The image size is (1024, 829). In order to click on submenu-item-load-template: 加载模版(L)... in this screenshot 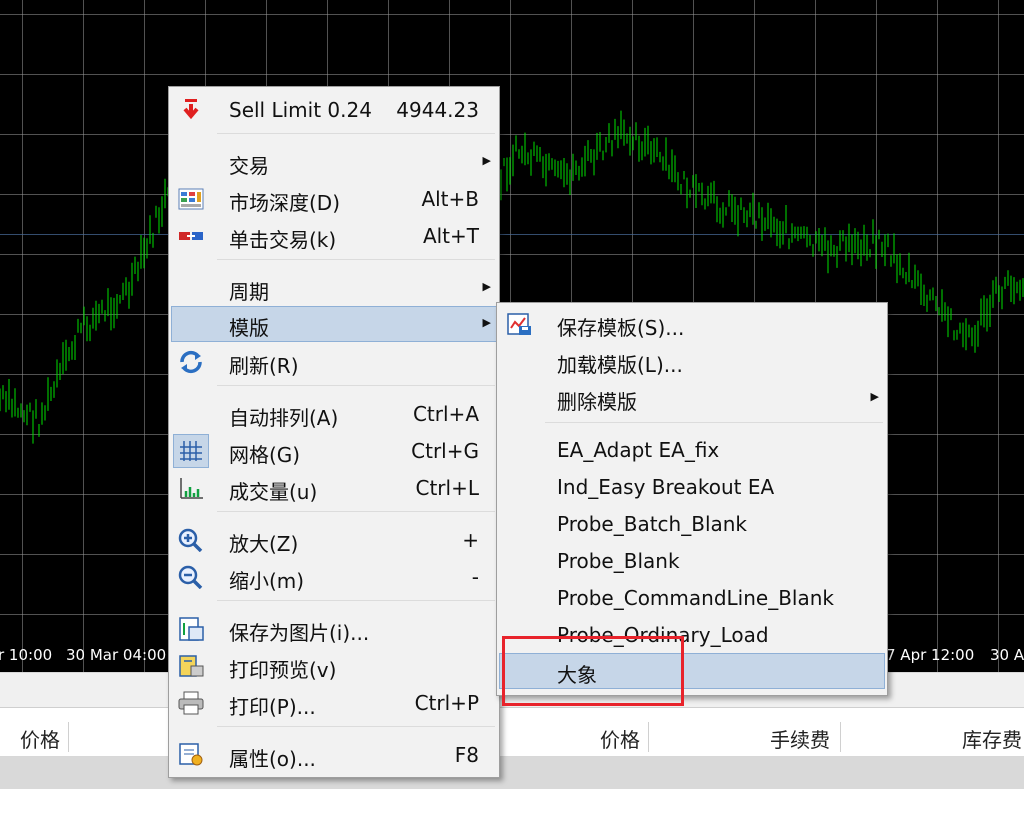, I will do `click(692, 361)`.